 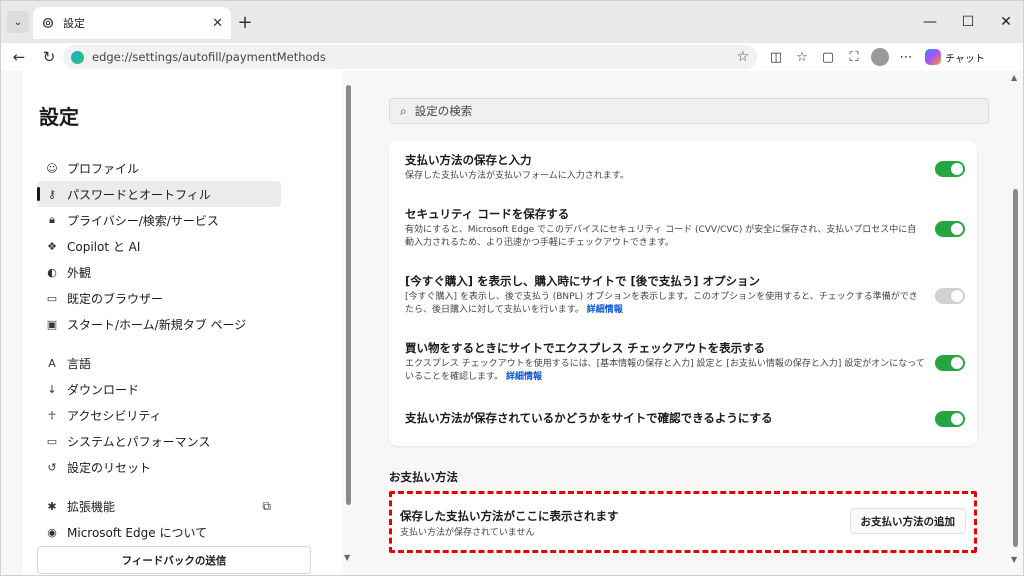 I want to click on window-controls: — ☐ ✕, so click(x=967, y=22).